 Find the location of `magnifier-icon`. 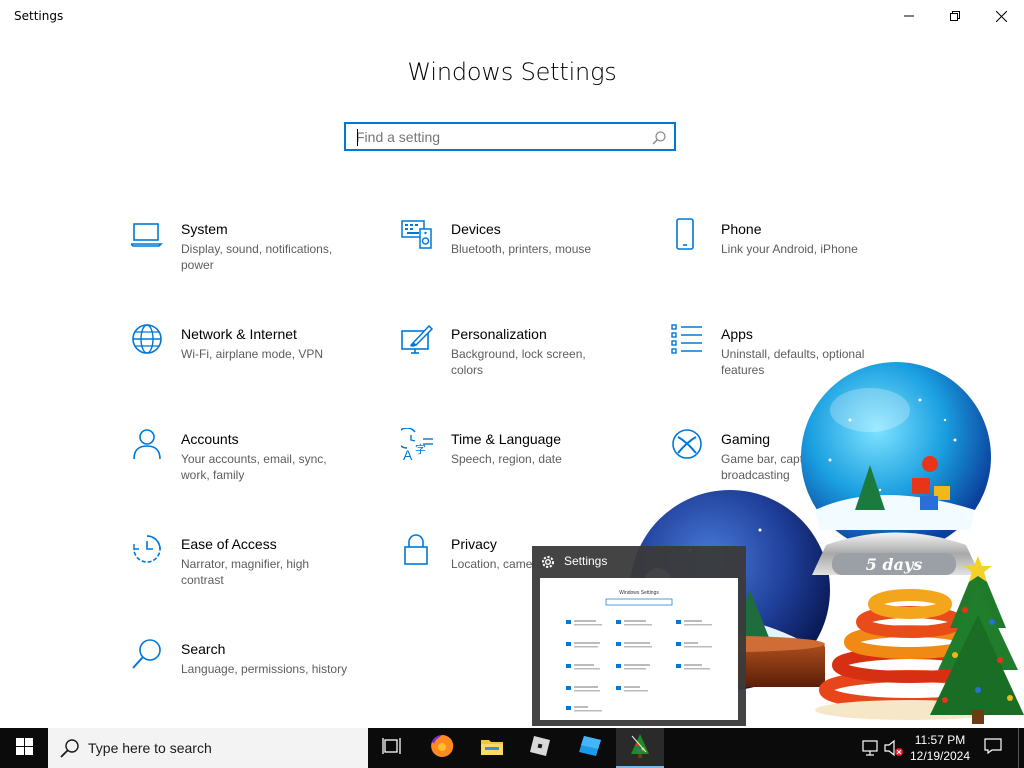

magnifier-icon is located at coordinates (148, 655).